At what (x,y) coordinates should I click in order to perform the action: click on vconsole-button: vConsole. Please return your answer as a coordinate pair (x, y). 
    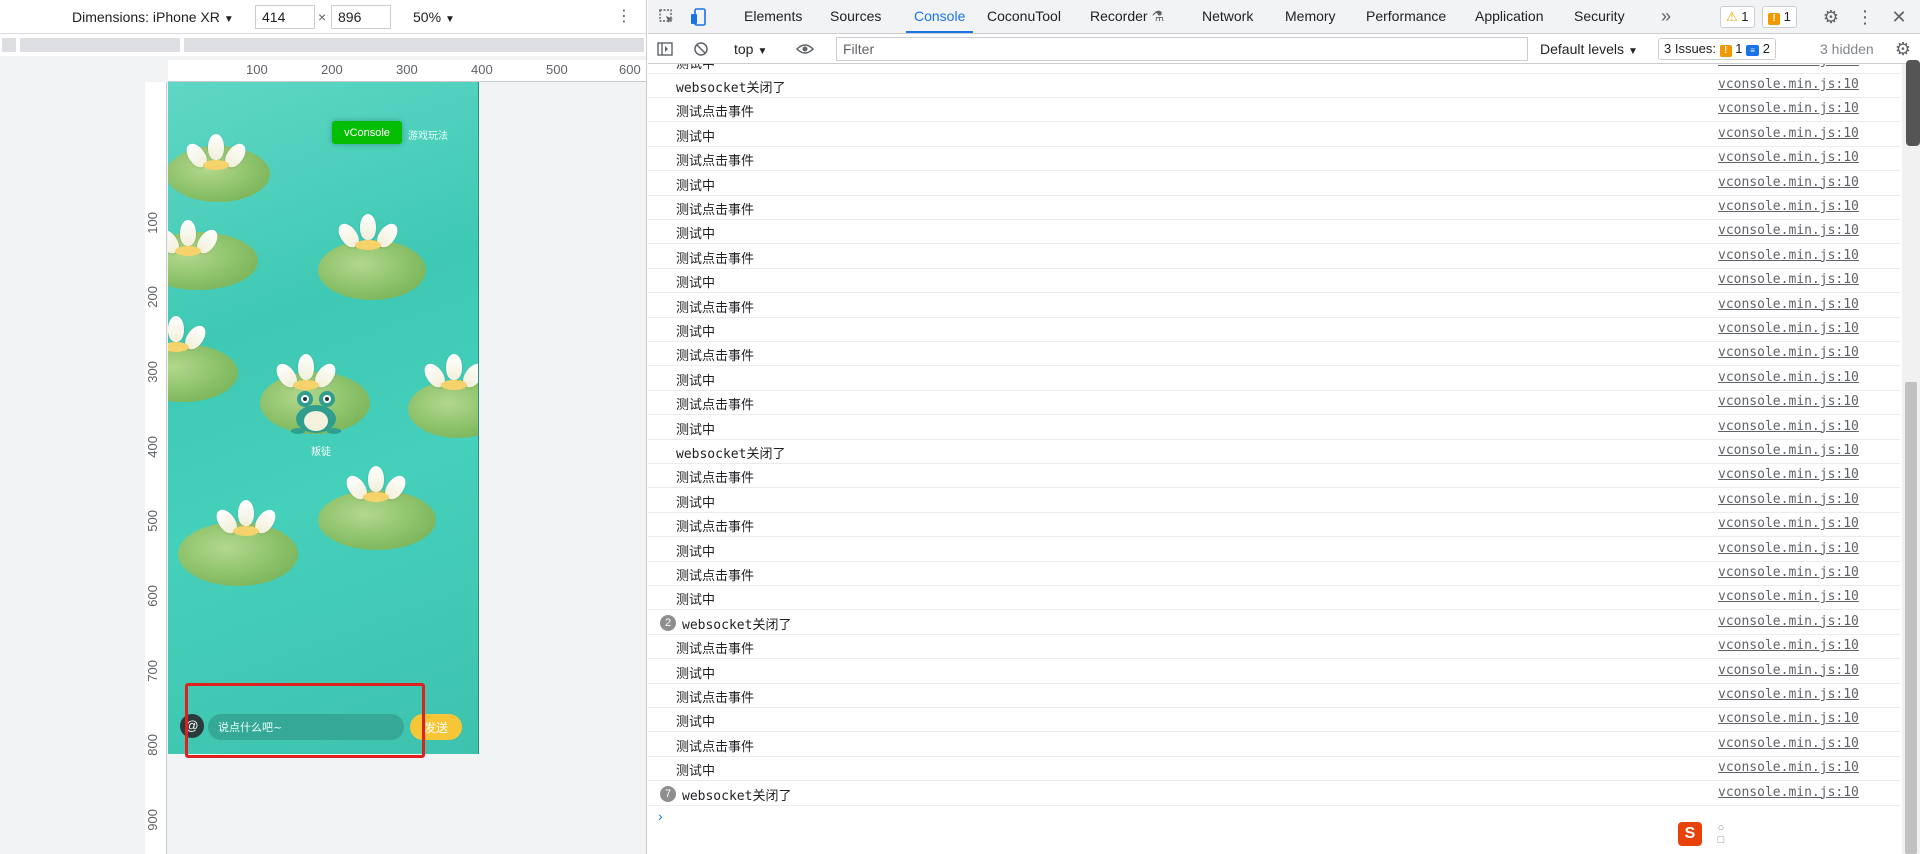
    Looking at the image, I should click on (367, 132).